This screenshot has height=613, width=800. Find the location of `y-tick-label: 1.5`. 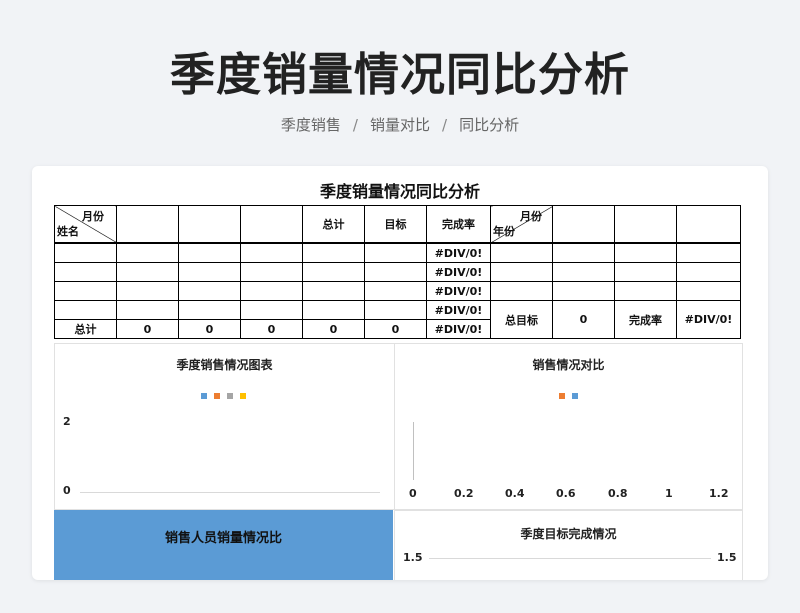

y-tick-label: 1.5 is located at coordinates (413, 557).